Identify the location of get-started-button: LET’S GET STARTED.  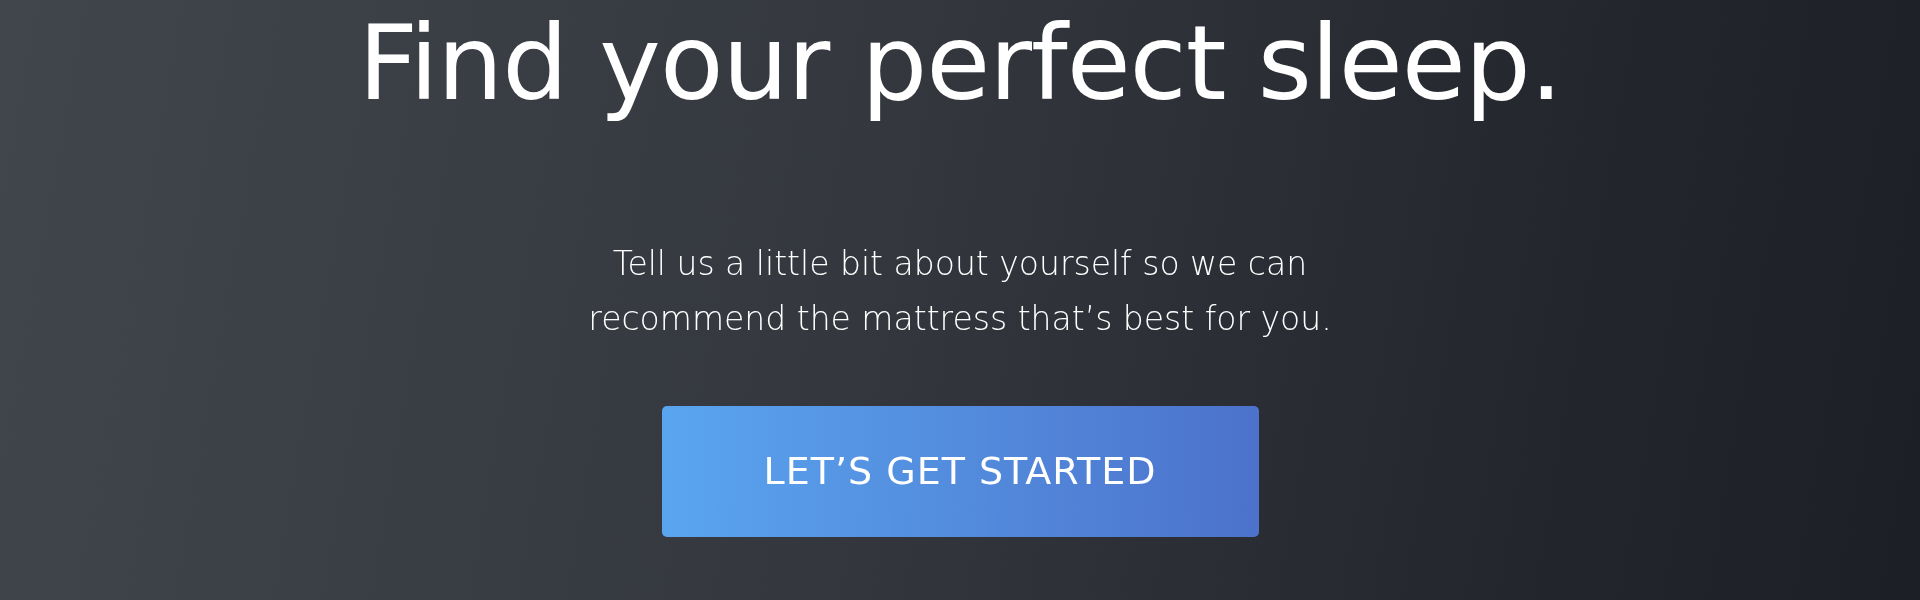
(960, 471).